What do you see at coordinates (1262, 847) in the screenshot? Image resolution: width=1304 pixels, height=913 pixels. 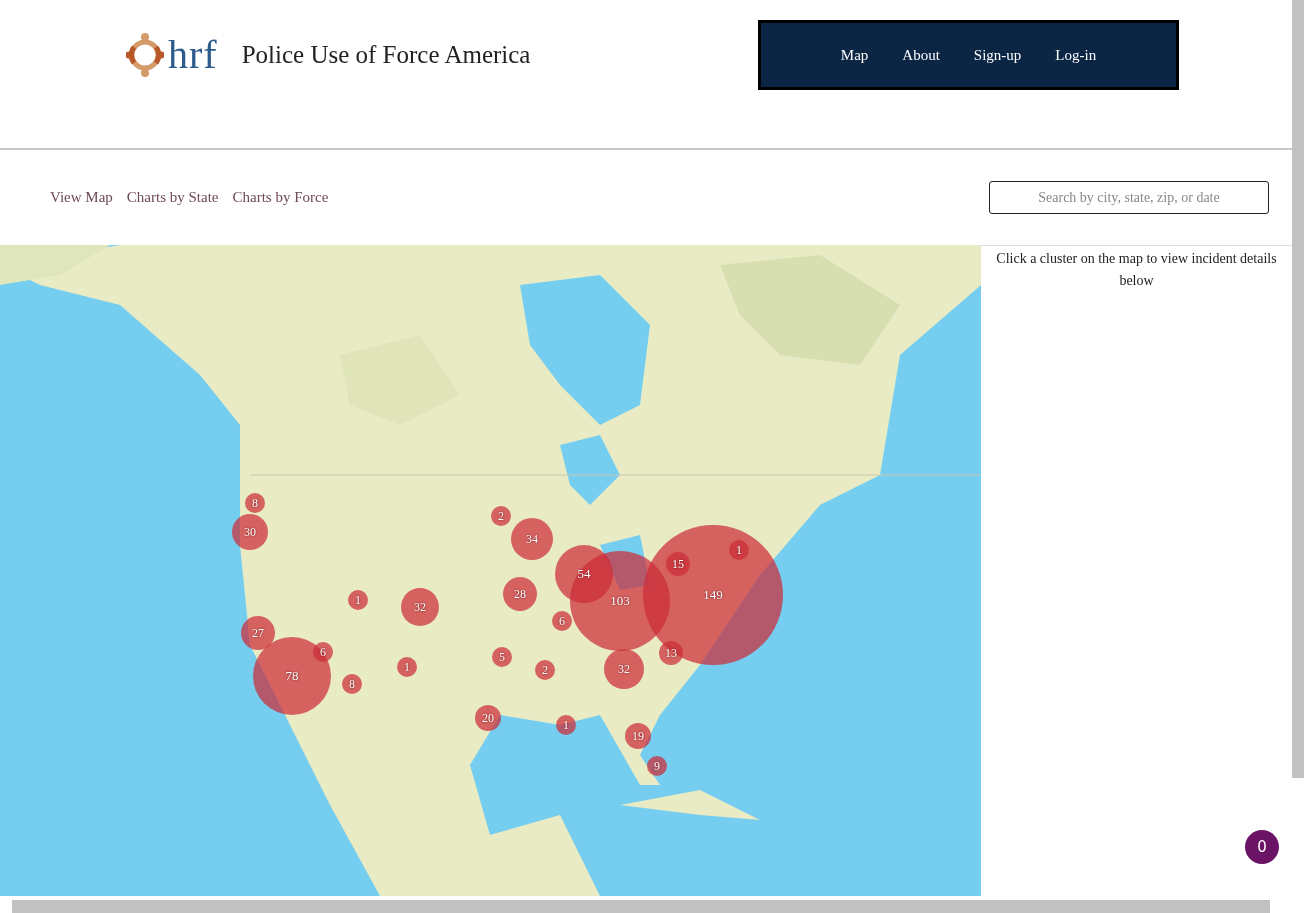 I see `count-badge: 0` at bounding box center [1262, 847].